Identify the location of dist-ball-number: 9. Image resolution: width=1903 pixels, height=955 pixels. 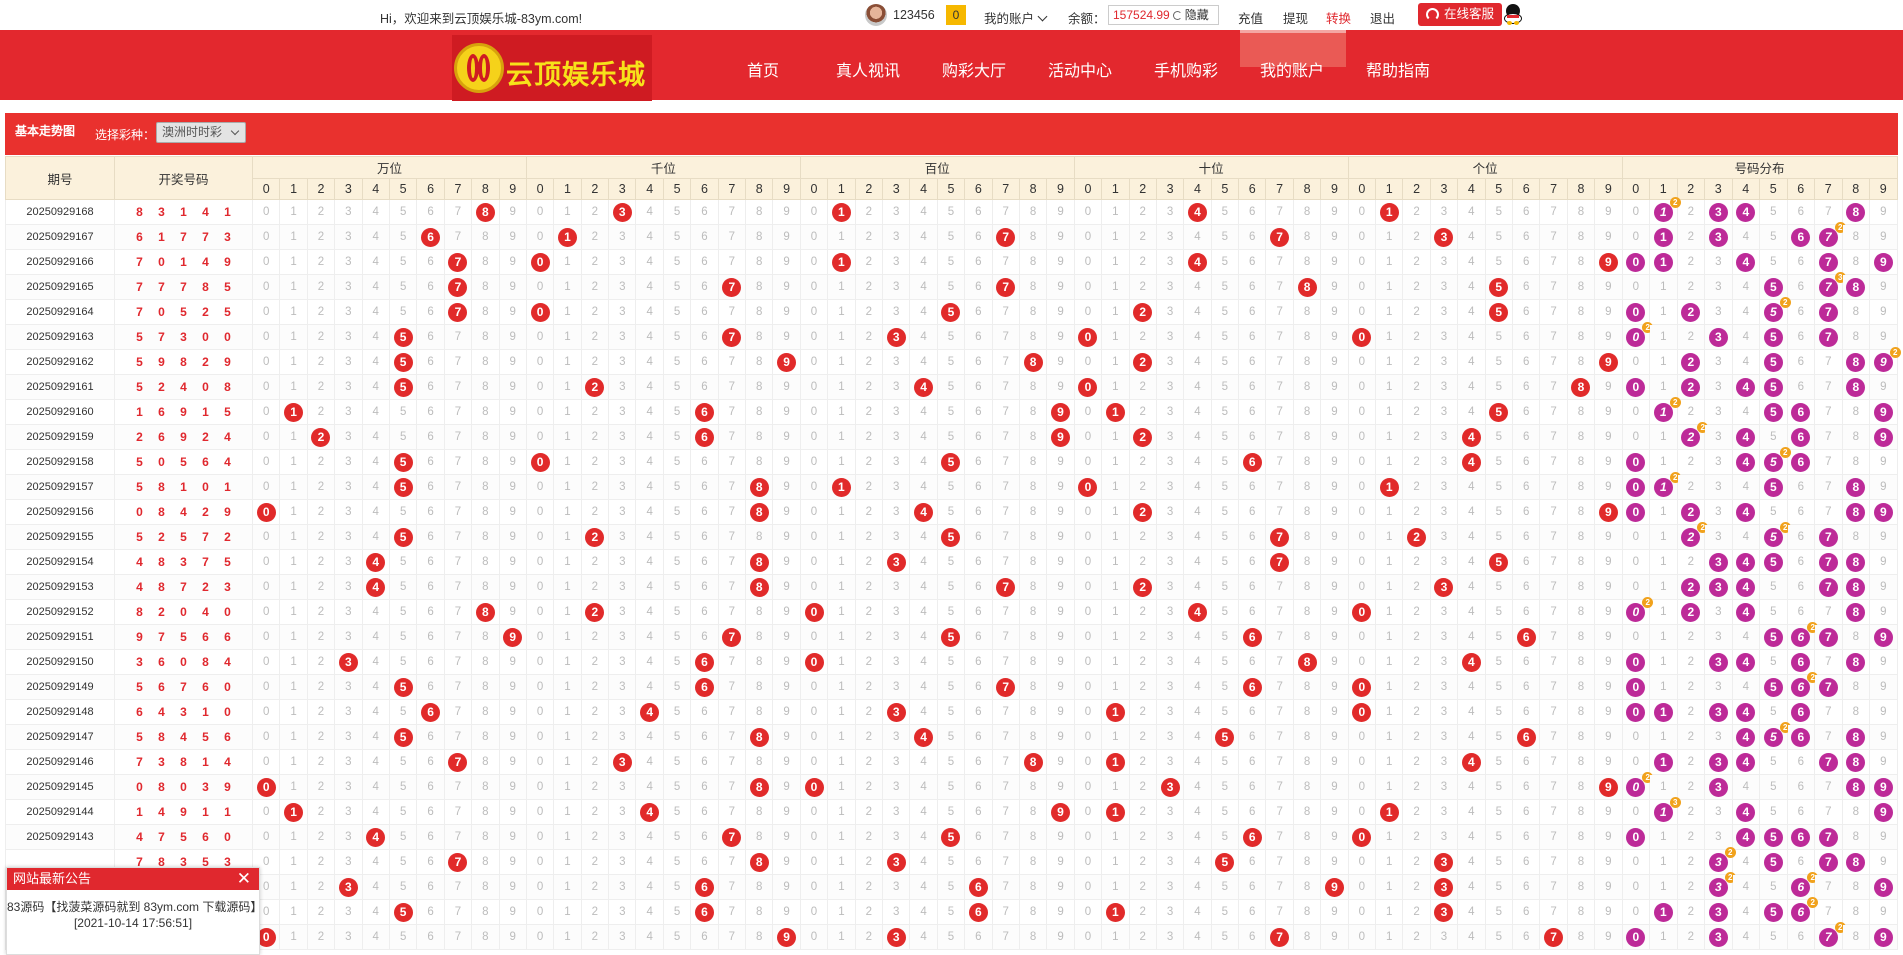
(1883, 937).